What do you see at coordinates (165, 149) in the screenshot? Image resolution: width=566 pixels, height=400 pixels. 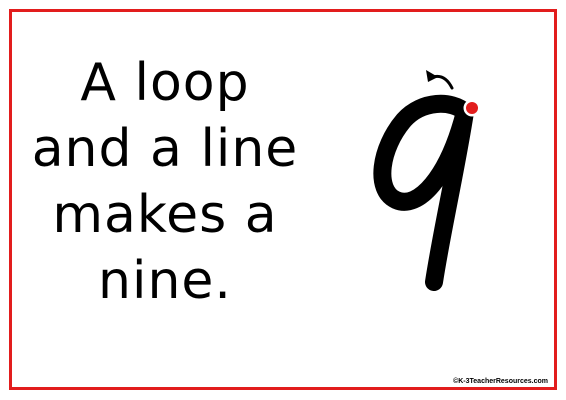 I see `rhyme-line-2: and a line` at bounding box center [165, 149].